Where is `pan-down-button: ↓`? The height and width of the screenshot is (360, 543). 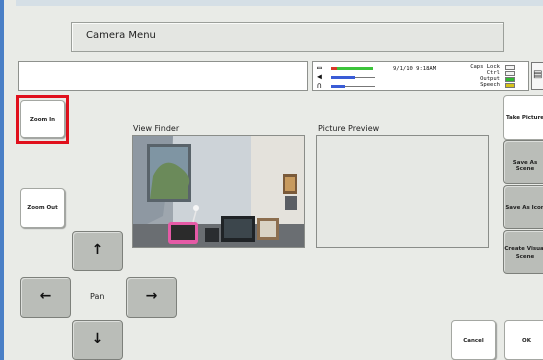 pan-down-button: ↓ is located at coordinates (97, 340).